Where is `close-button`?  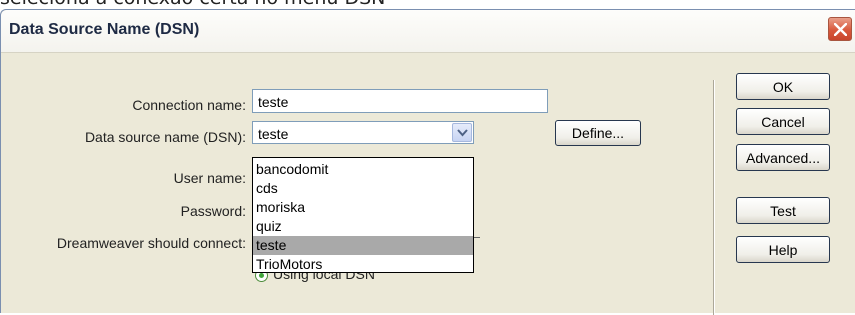
close-button is located at coordinates (840, 29).